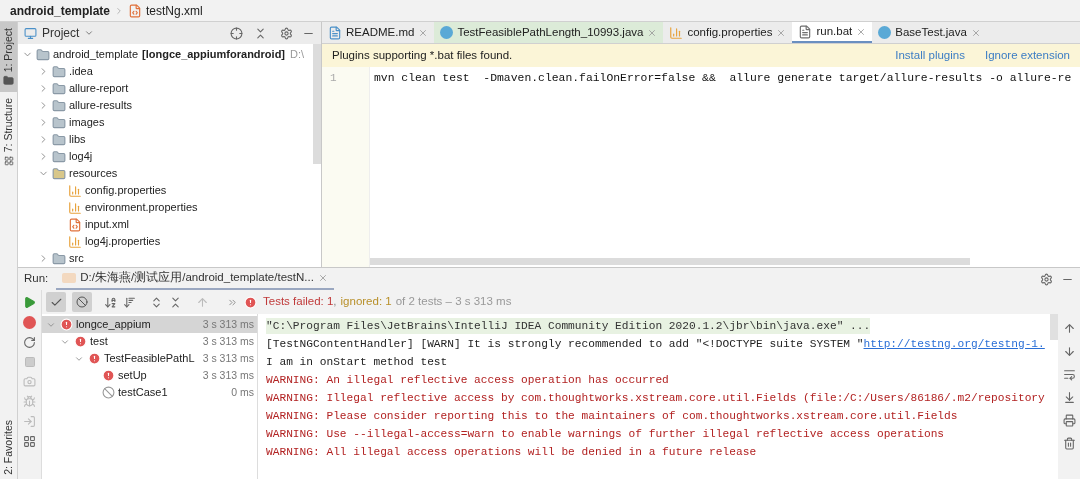  I want to click on sort-alpha-icon, so click(110, 302).